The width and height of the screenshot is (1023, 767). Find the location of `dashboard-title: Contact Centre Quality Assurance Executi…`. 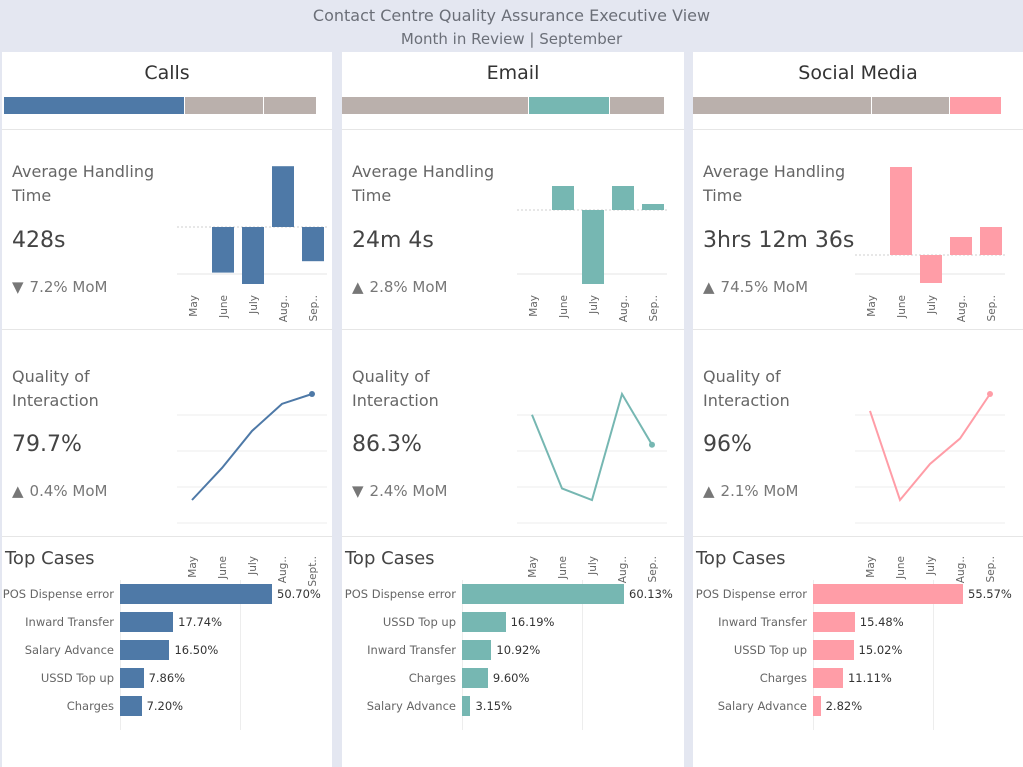

dashboard-title: Contact Centre Quality Assurance Executi… is located at coordinates (511, 15).